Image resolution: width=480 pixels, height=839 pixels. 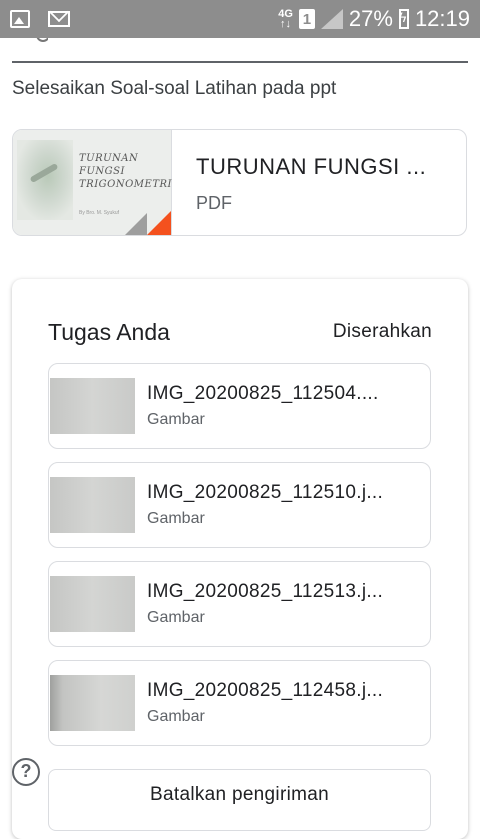 What do you see at coordinates (239, 406) in the screenshot?
I see `submitted-file: IMG_20200825_112504.... Gambar` at bounding box center [239, 406].